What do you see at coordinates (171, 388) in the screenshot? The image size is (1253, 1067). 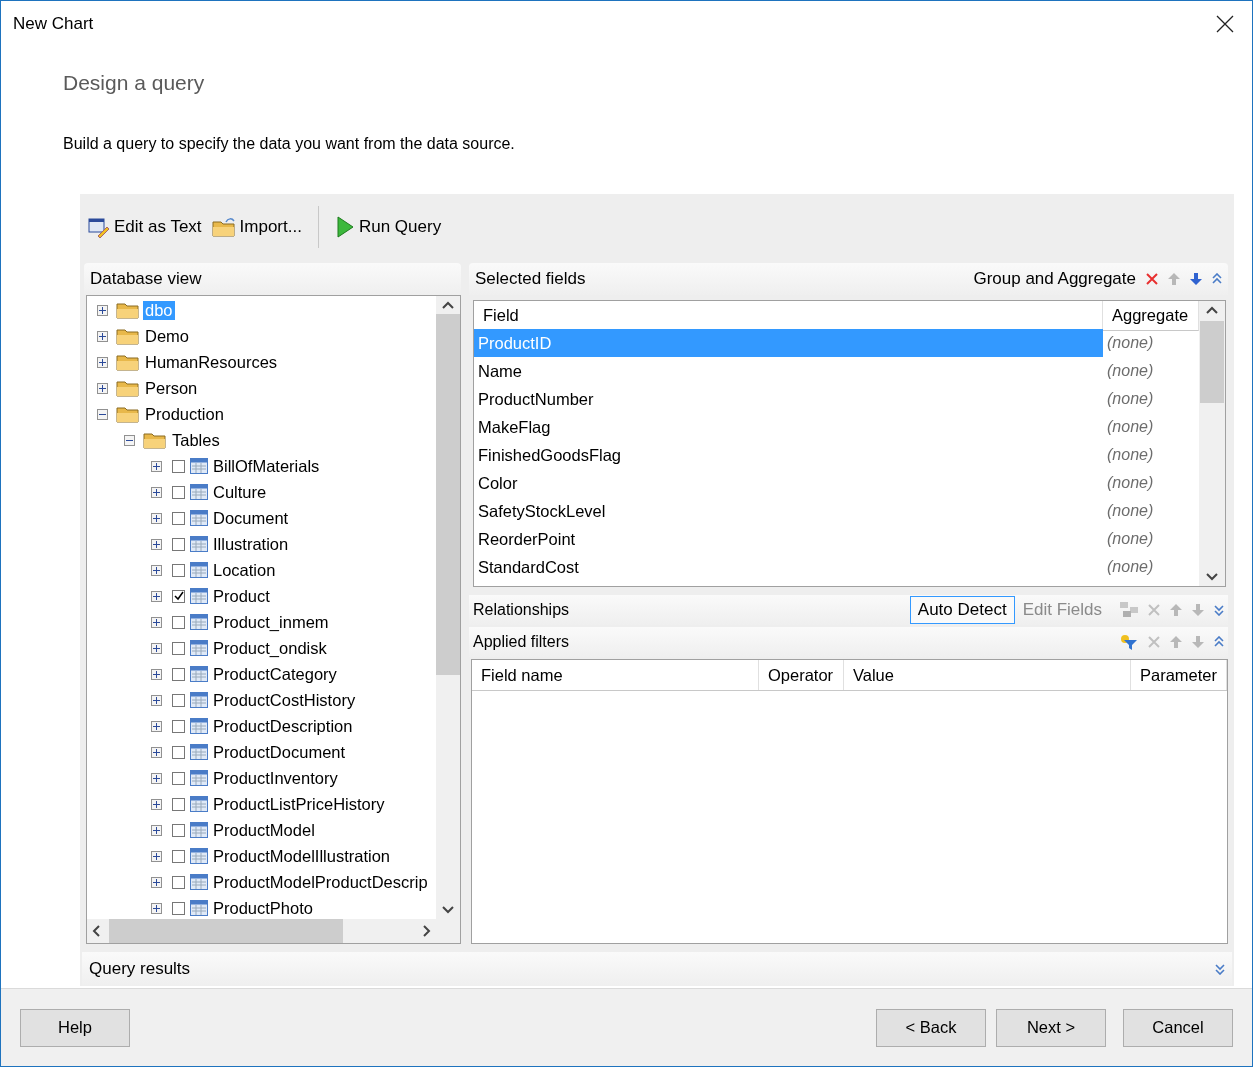 I see `tree-item: Person` at bounding box center [171, 388].